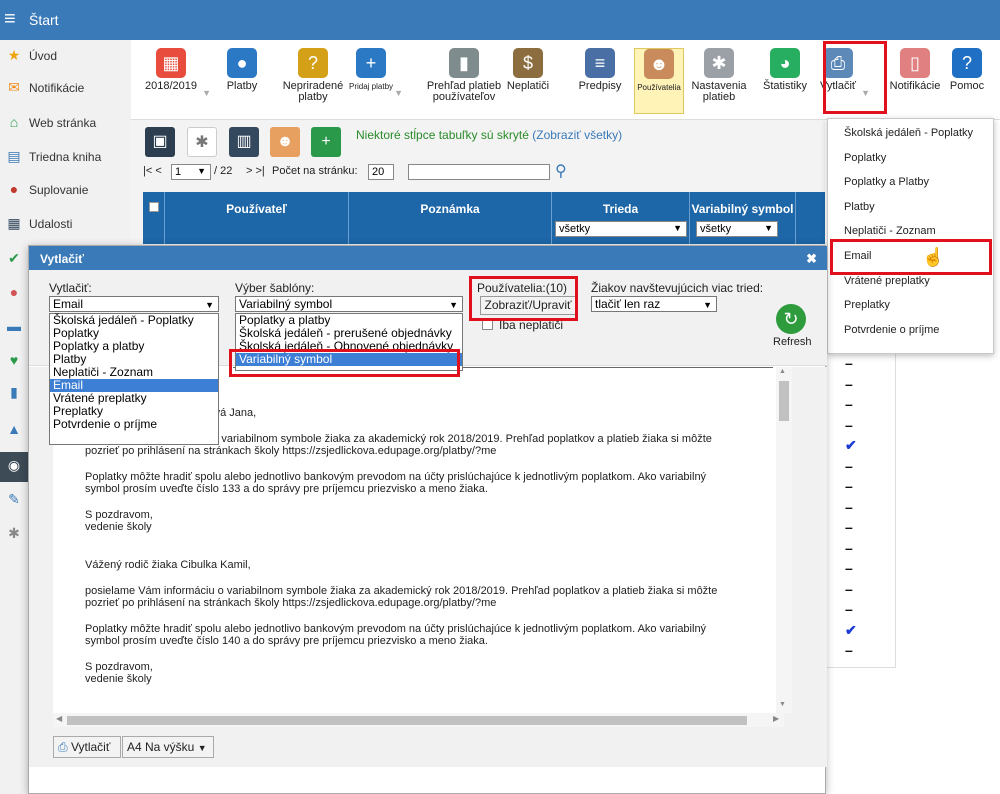 The image size is (1000, 794). What do you see at coordinates (811, 259) in the screenshot?
I see `close-icon: ✖` at bounding box center [811, 259].